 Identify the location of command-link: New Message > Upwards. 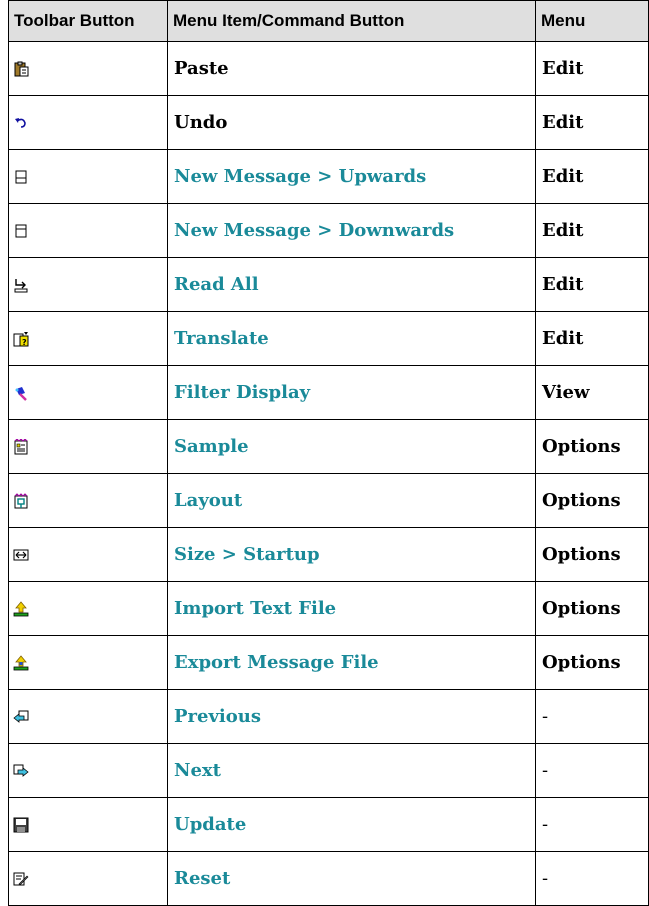
(300, 176).